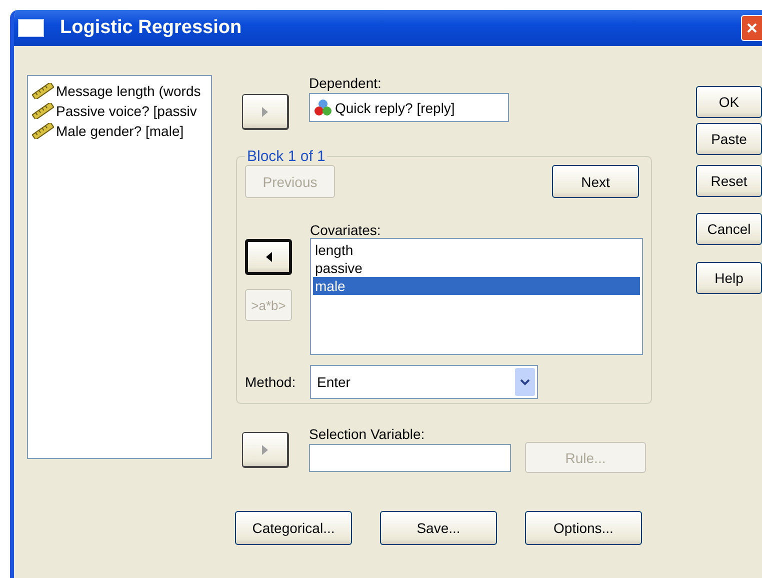 The image size is (762, 578). I want to click on dialog-button: Reset, so click(729, 181).